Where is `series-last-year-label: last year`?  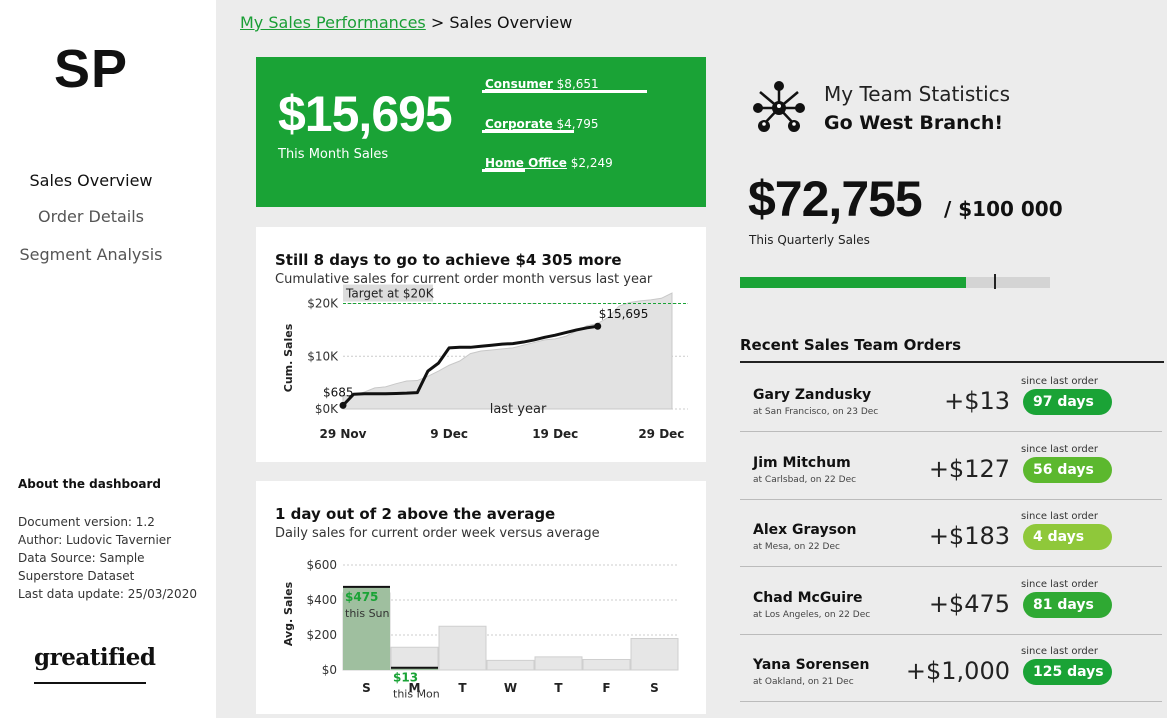 series-last-year-label: last year is located at coordinates (518, 409).